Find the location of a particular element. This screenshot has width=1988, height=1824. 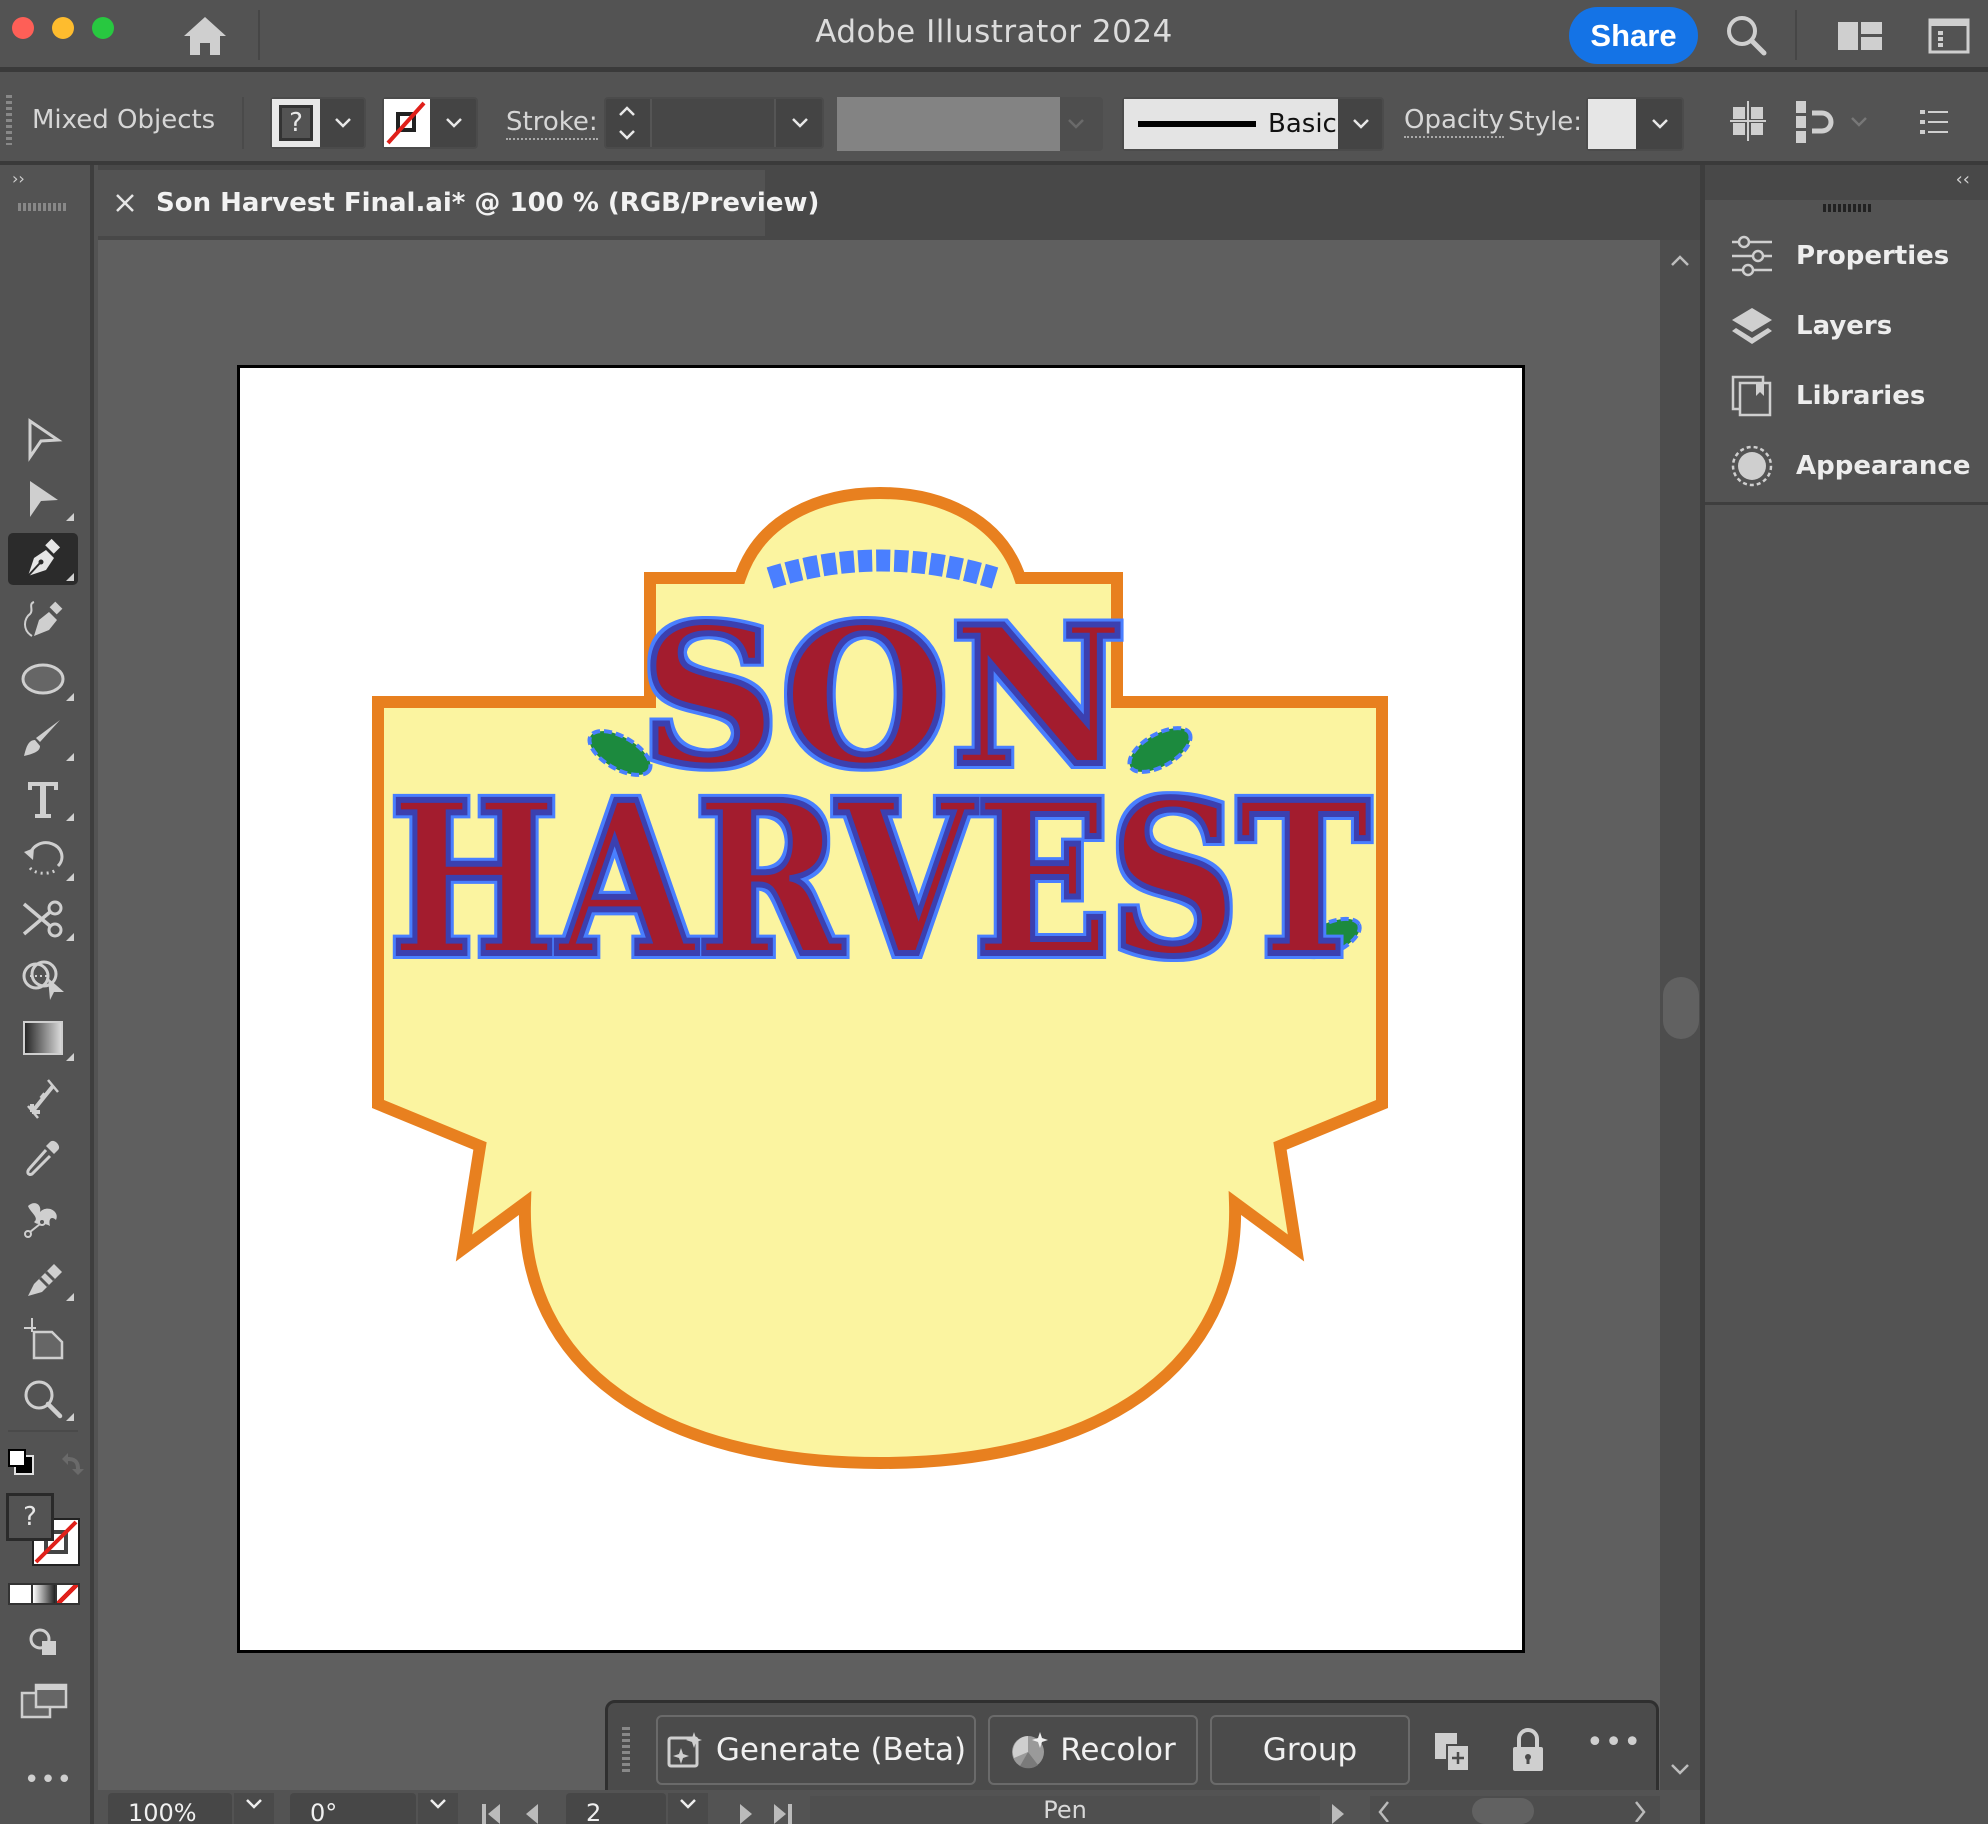

last-artboard-button is located at coordinates (783, 1812).